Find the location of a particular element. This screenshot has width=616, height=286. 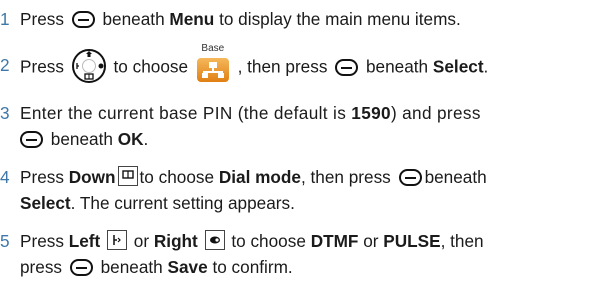

step-text-segment: to display the main menu items. is located at coordinates (340, 19).